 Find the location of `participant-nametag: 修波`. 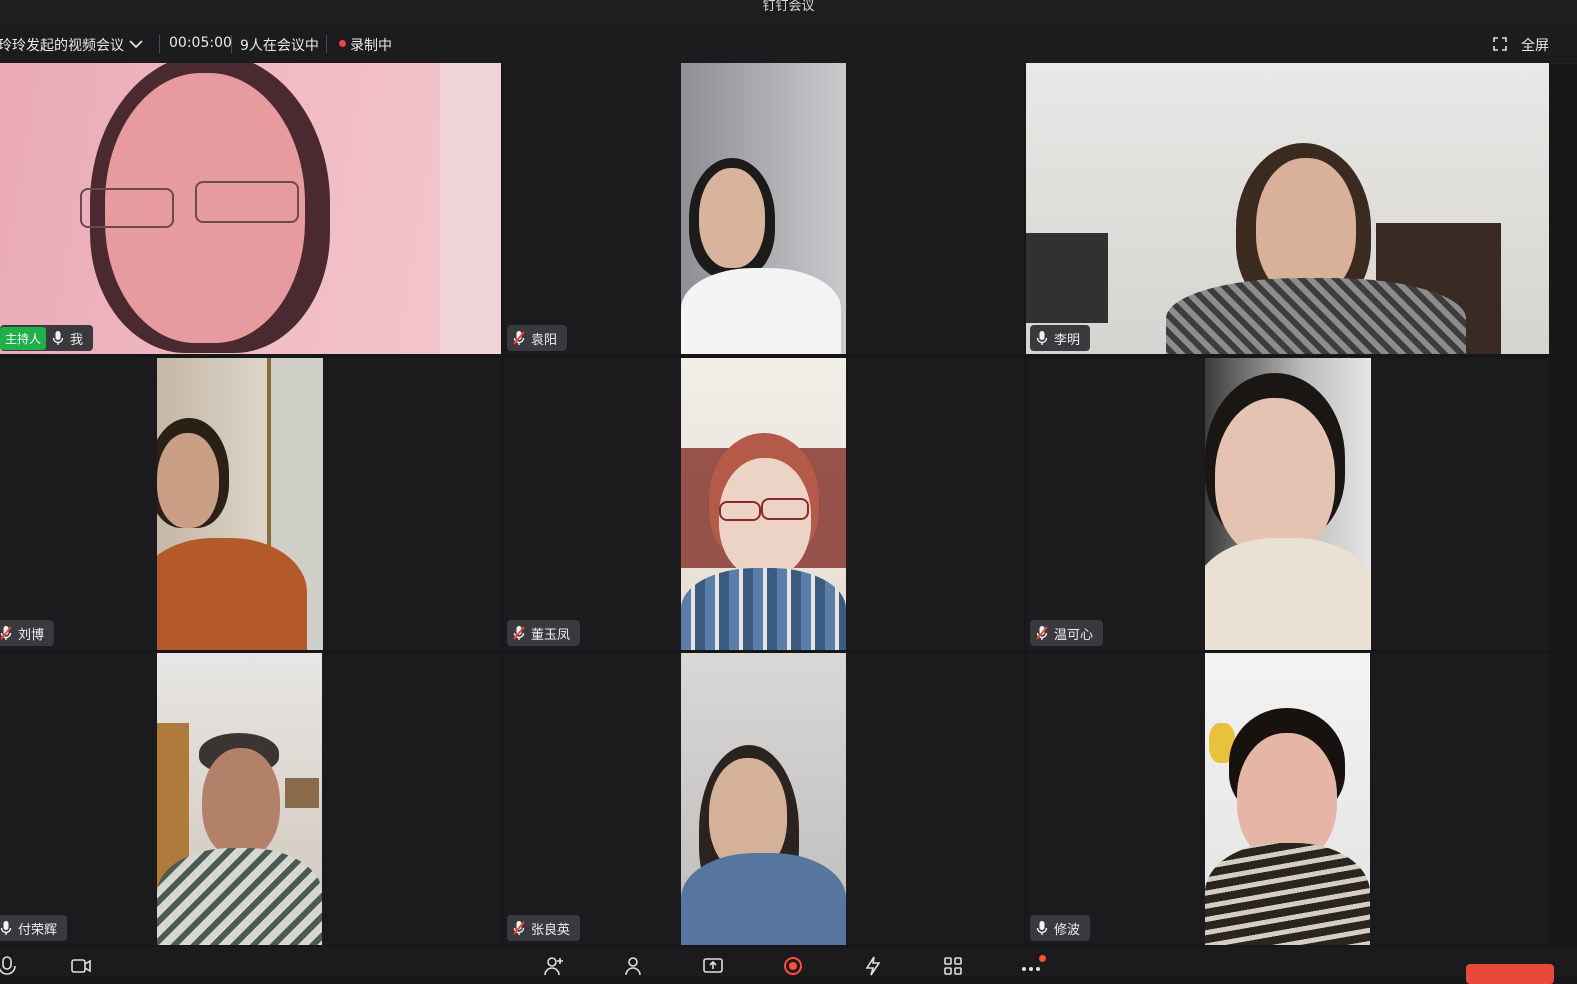

participant-nametag: 修波 is located at coordinates (1060, 928).